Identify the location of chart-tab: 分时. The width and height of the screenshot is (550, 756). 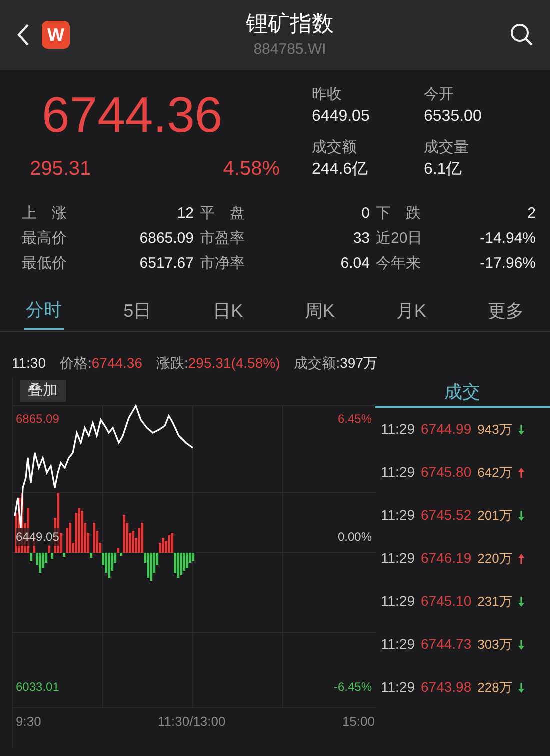
(44, 311).